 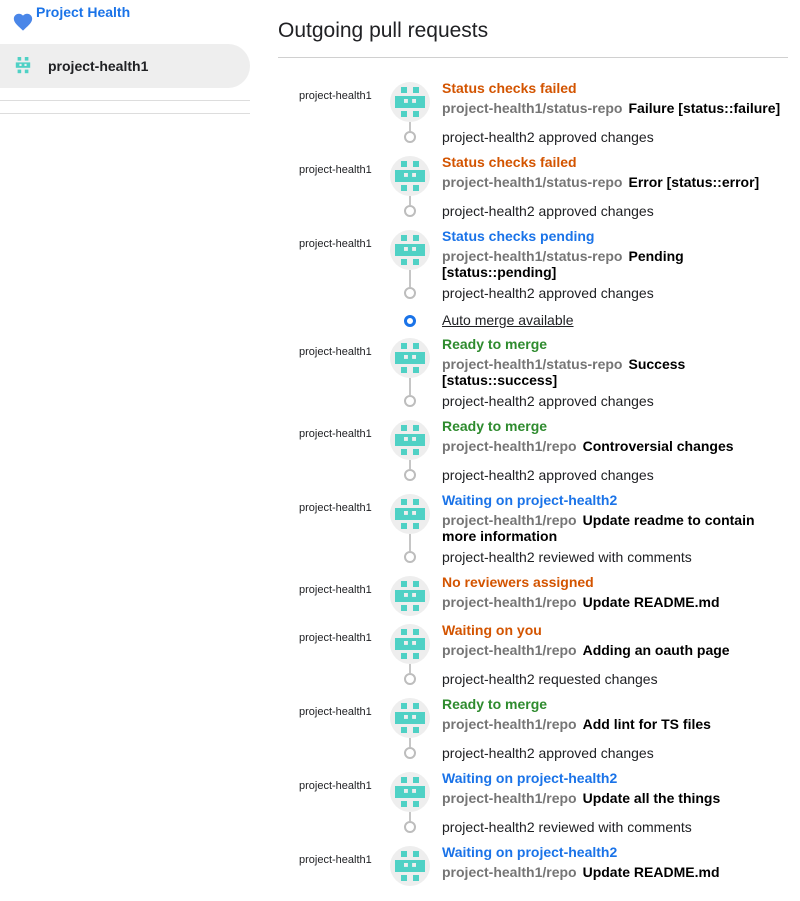 I want to click on review-event: project-health2 requested changes, so click(x=550, y=679).